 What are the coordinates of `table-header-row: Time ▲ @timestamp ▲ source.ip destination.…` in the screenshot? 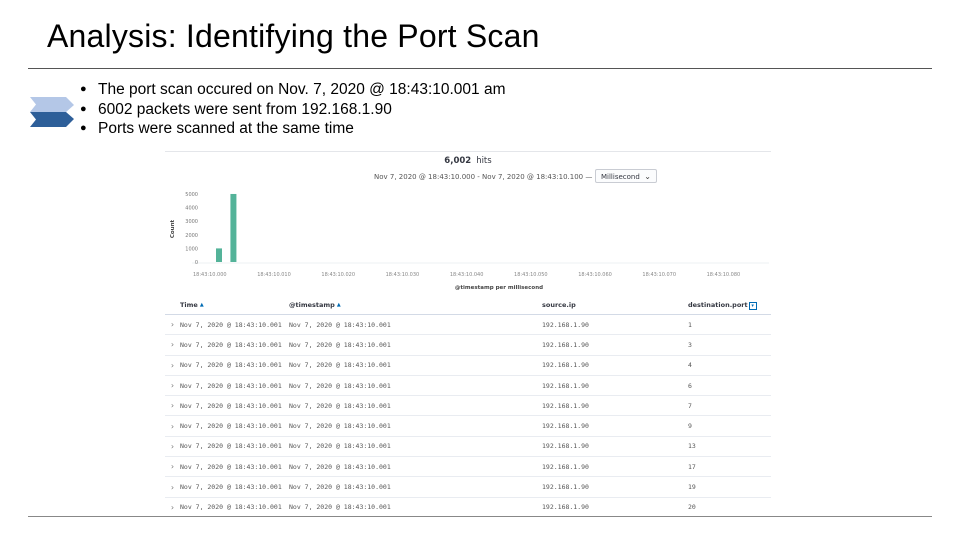 It's located at (468, 305).